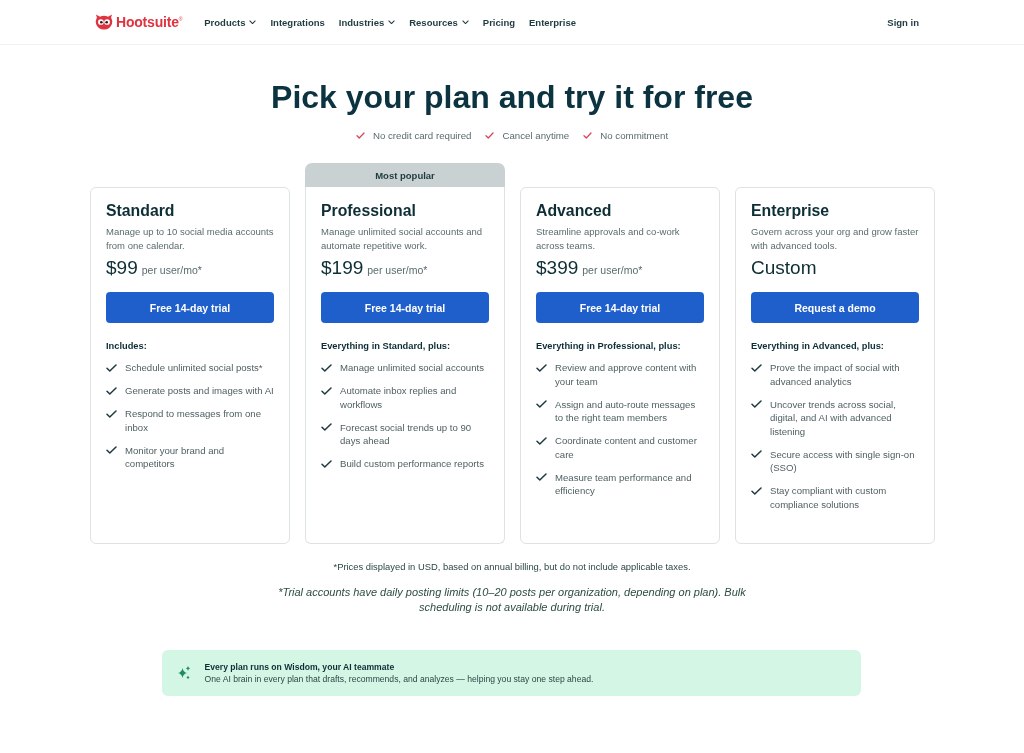  Describe the element at coordinates (122, 268) in the screenshot. I see `plan-price: $99` at that location.